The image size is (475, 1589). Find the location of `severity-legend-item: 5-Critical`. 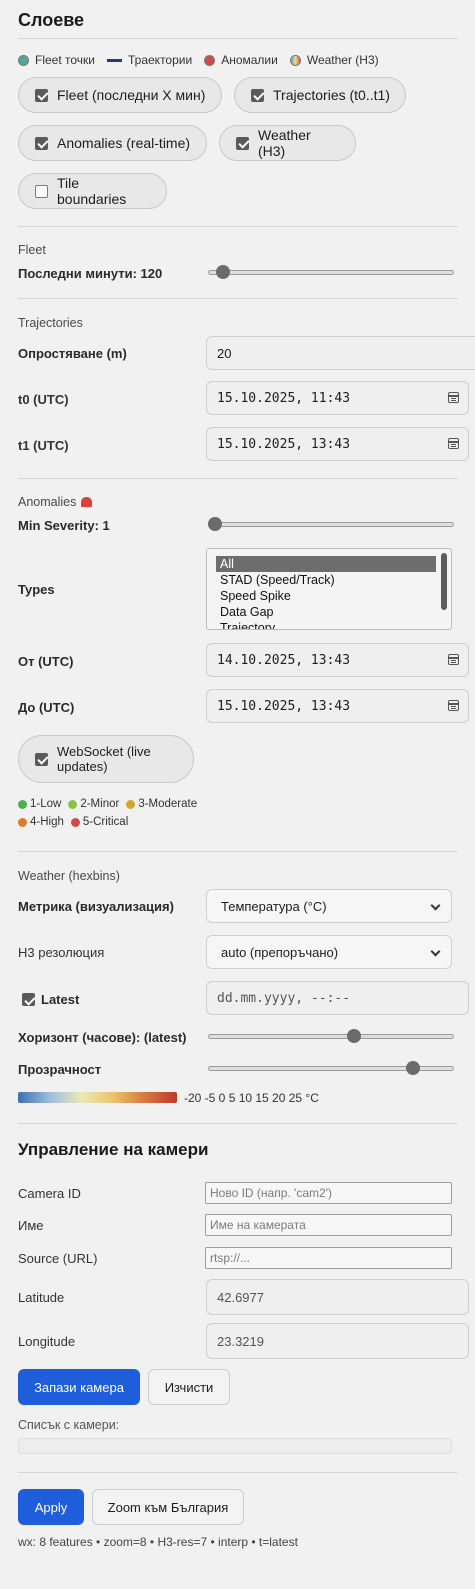

severity-legend-item: 5-Critical is located at coordinates (99, 822).